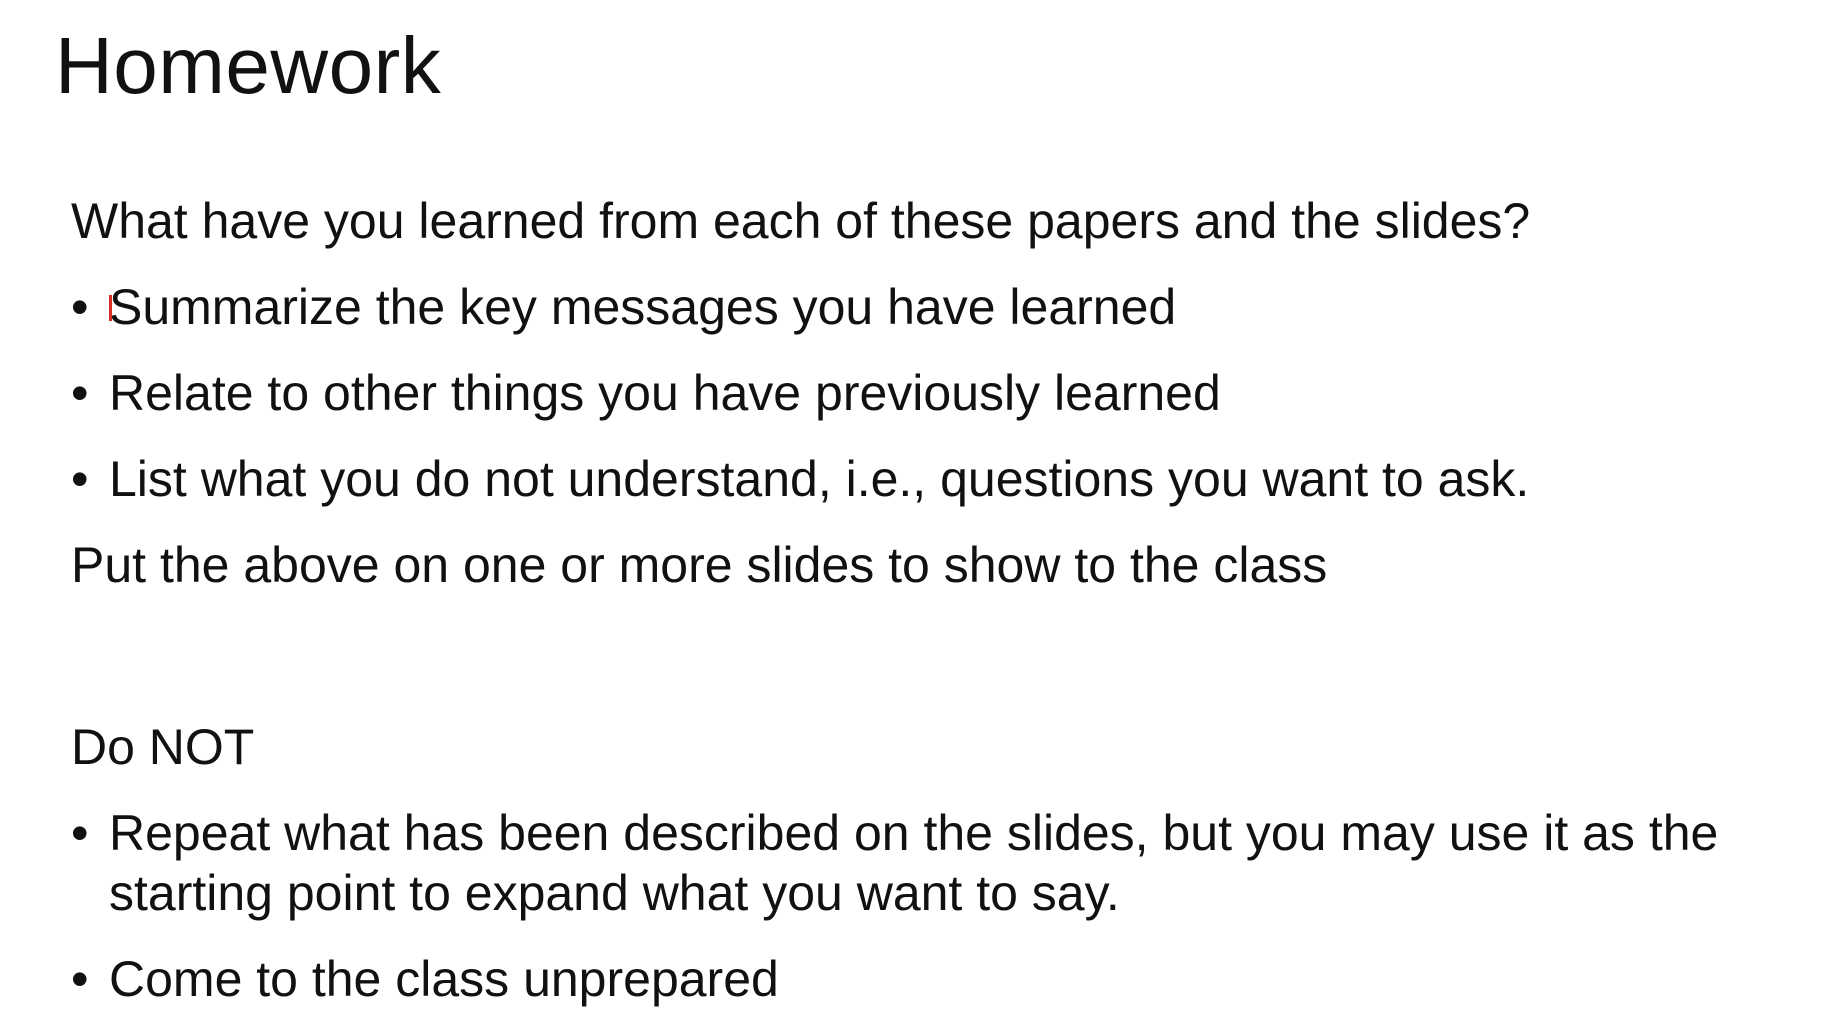 This screenshot has width=1824, height=1010. What do you see at coordinates (163, 747) in the screenshot?
I see `do-not-heading: Do NOT` at bounding box center [163, 747].